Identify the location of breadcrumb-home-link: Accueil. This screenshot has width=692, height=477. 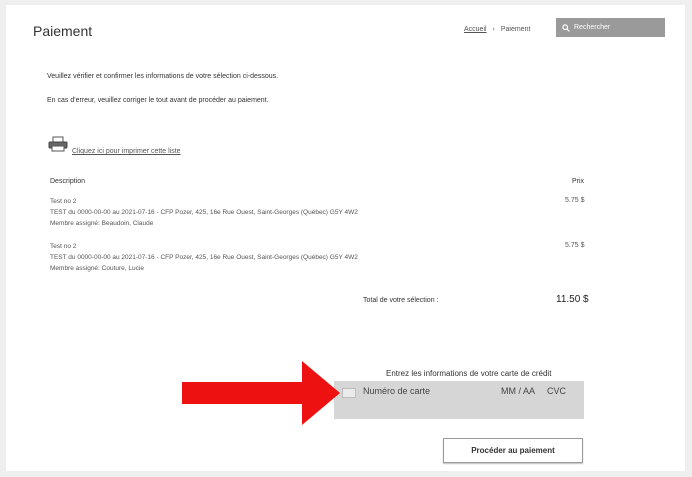
(475, 29).